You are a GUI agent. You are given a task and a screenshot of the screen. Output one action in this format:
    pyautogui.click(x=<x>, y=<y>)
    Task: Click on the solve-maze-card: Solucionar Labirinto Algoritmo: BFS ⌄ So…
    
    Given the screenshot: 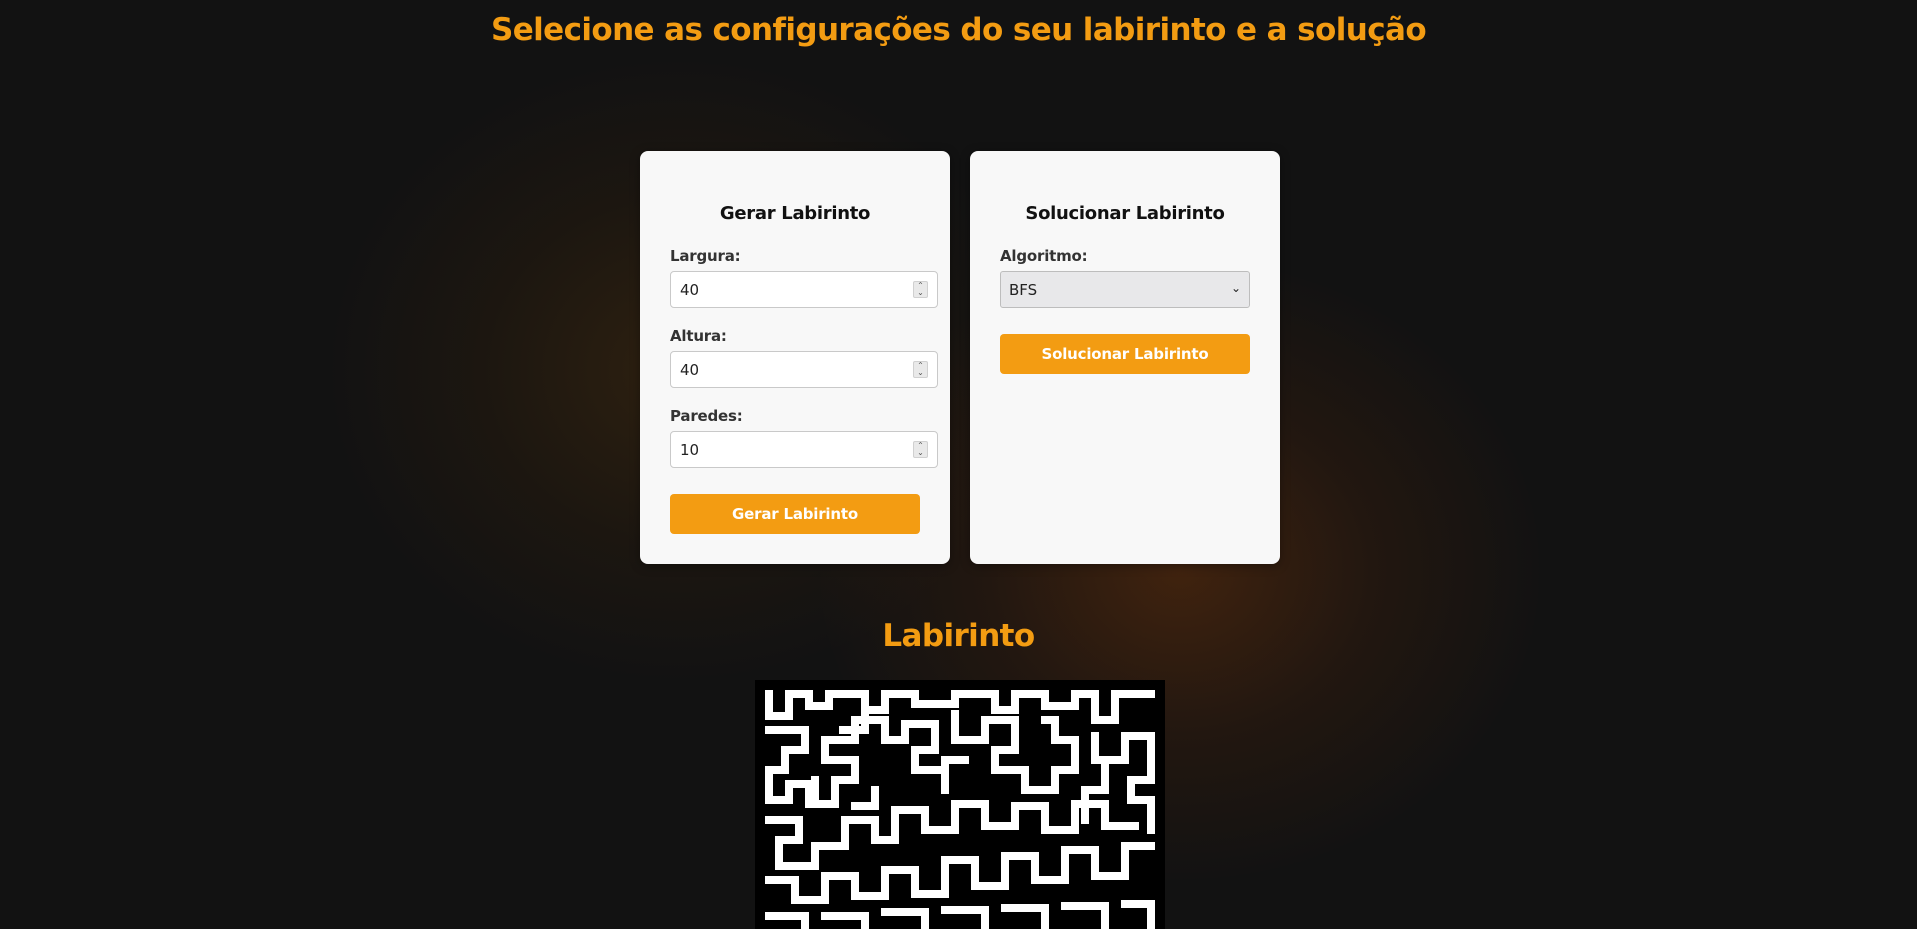 What is the action you would take?
    pyautogui.click(x=1125, y=357)
    